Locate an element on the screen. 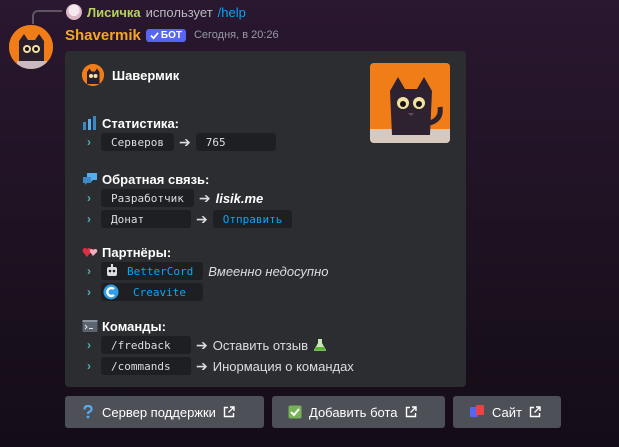 This screenshot has height=447, width=619. embed-author: Шавермик is located at coordinates (130, 75).